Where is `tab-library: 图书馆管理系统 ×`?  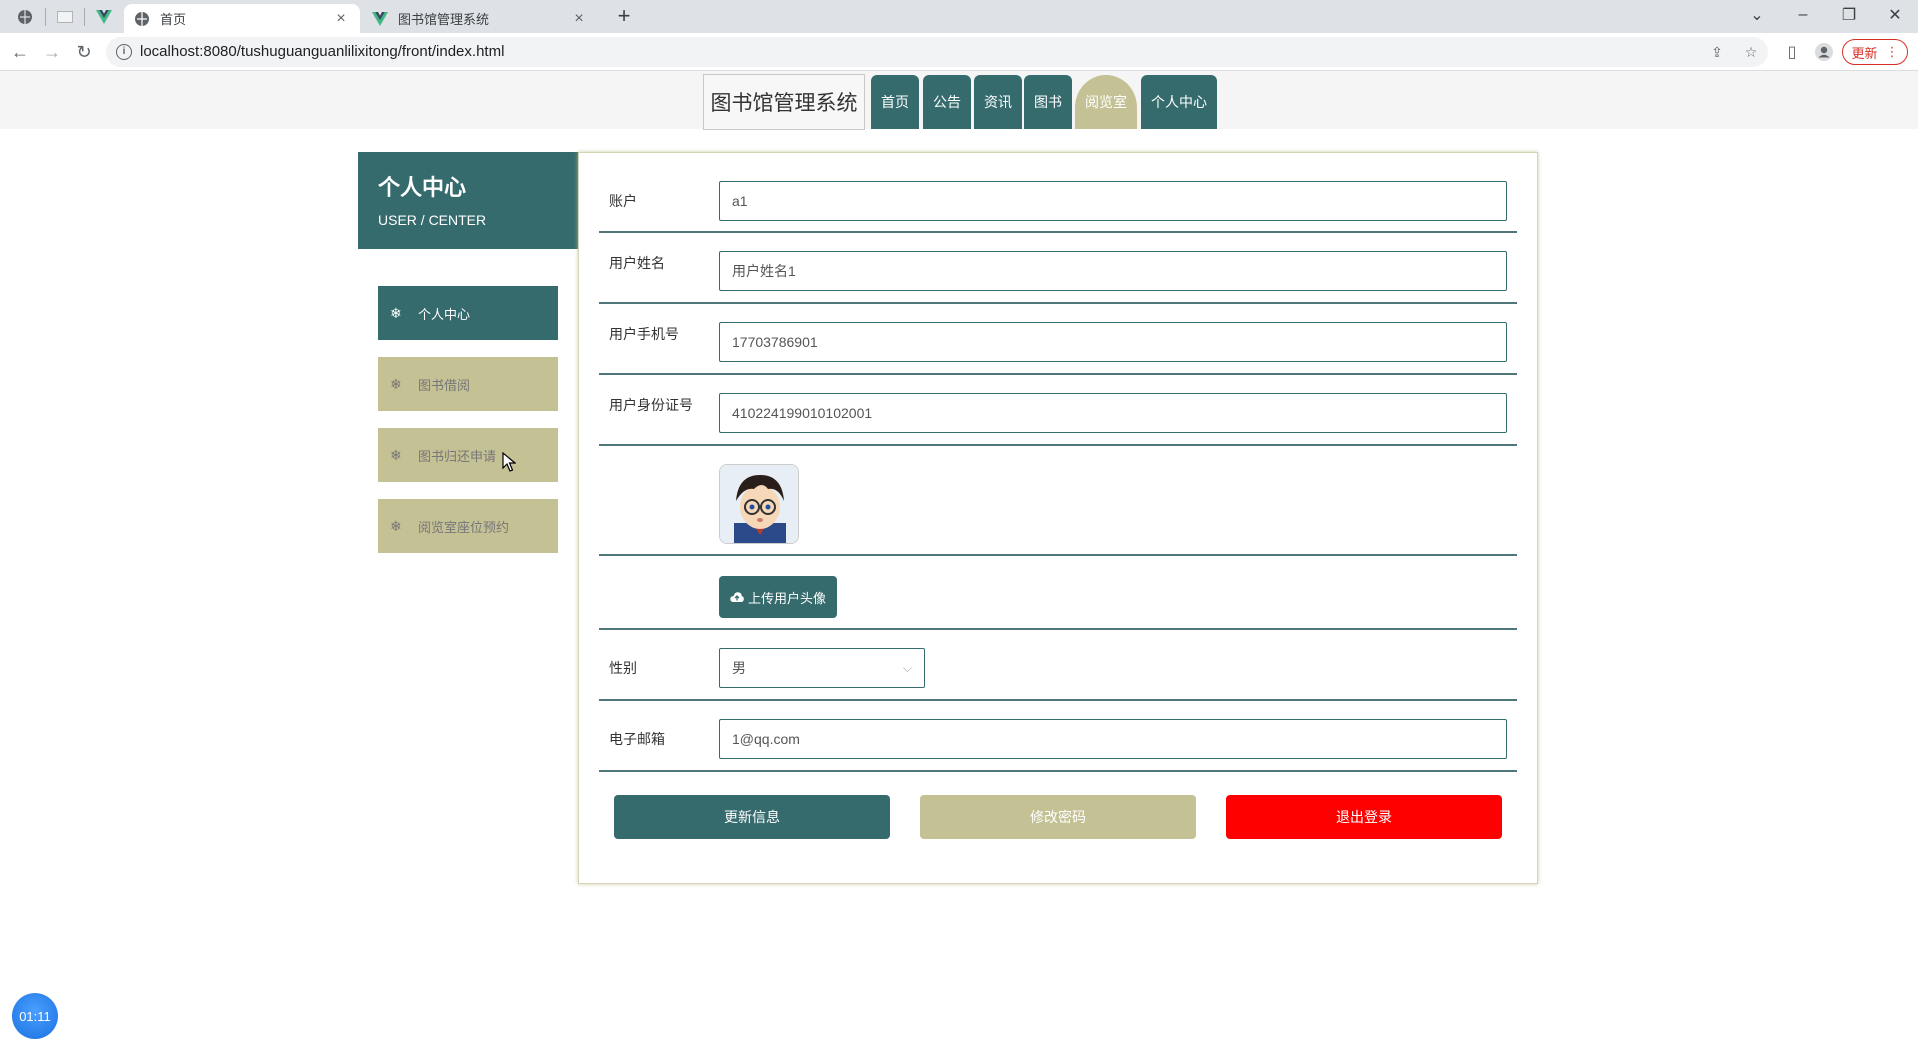 tab-library: 图书馆管理系统 × is located at coordinates (480, 18).